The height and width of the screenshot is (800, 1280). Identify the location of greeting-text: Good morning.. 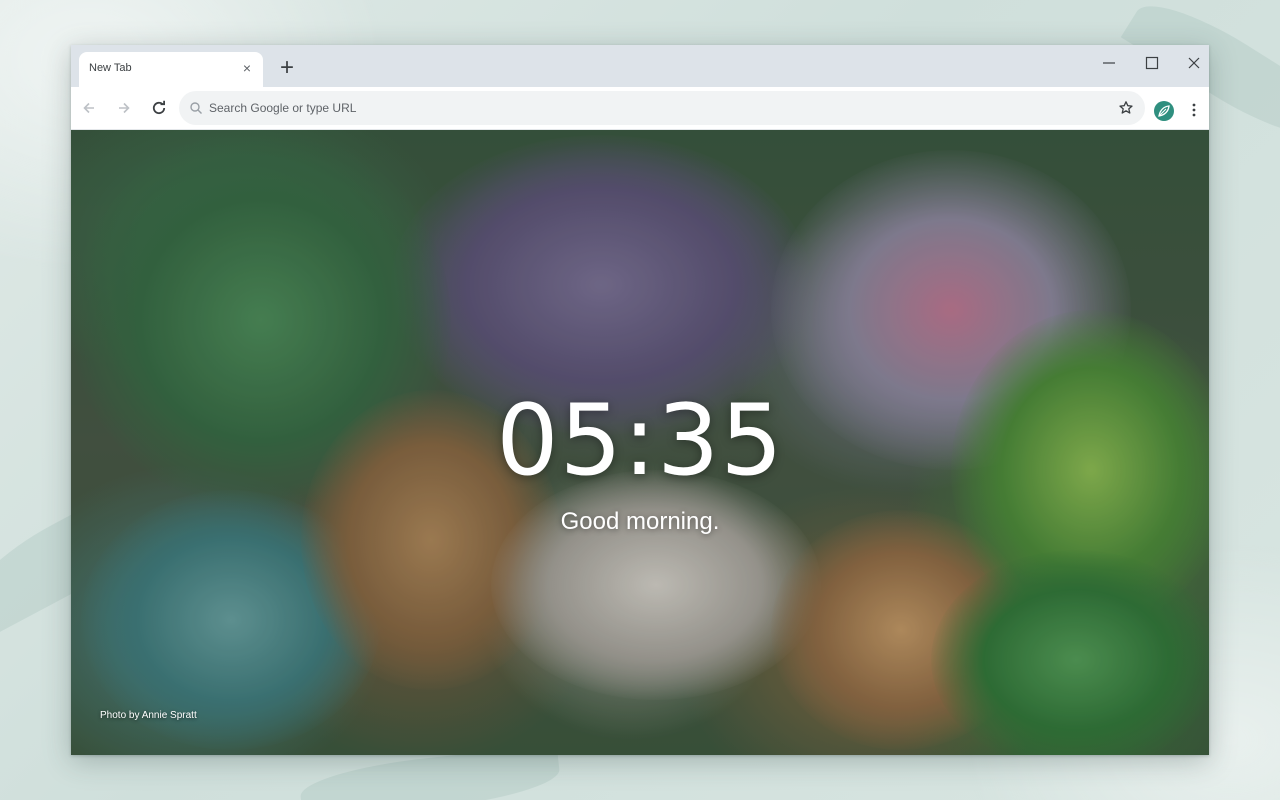
(640, 521).